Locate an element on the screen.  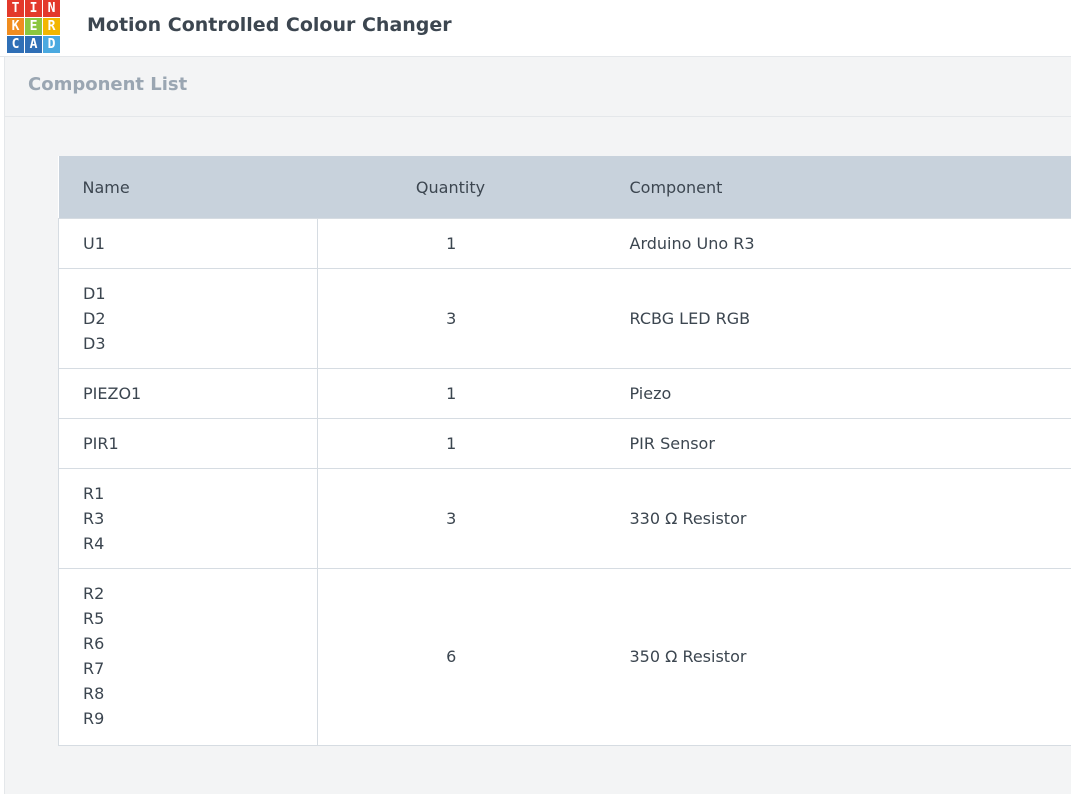
designator: D1 is located at coordinates (94, 293).